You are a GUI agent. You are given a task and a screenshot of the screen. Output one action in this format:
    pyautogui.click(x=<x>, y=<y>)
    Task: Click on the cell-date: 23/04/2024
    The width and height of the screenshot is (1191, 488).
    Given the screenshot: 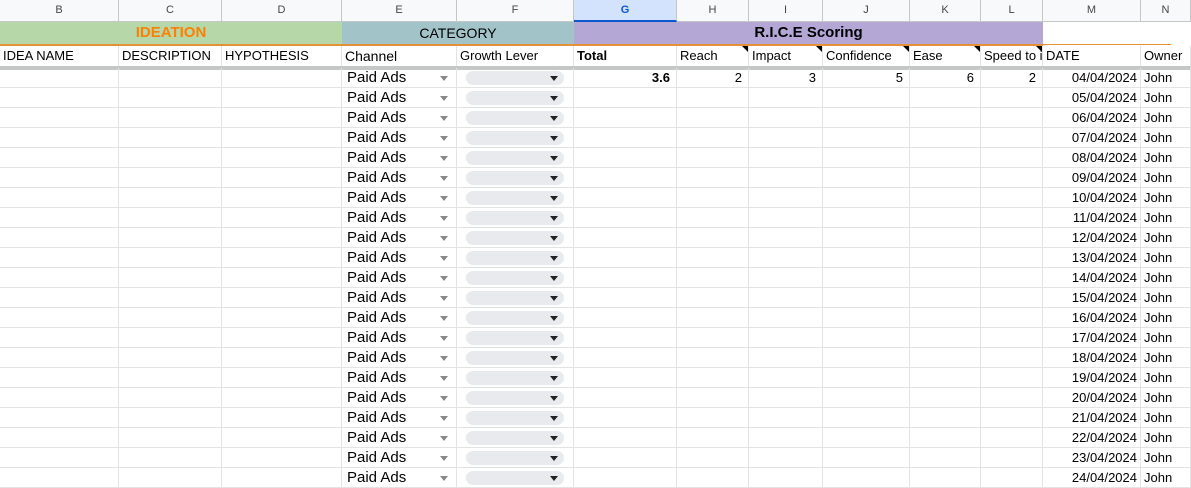 What is the action you would take?
    pyautogui.click(x=1092, y=458)
    